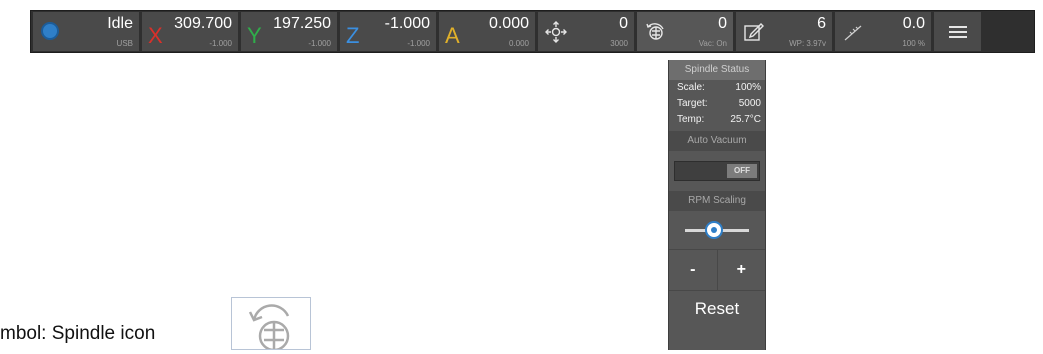 This screenshot has width=1043, height=354. I want to click on temp-label: Temp:, so click(691, 119).